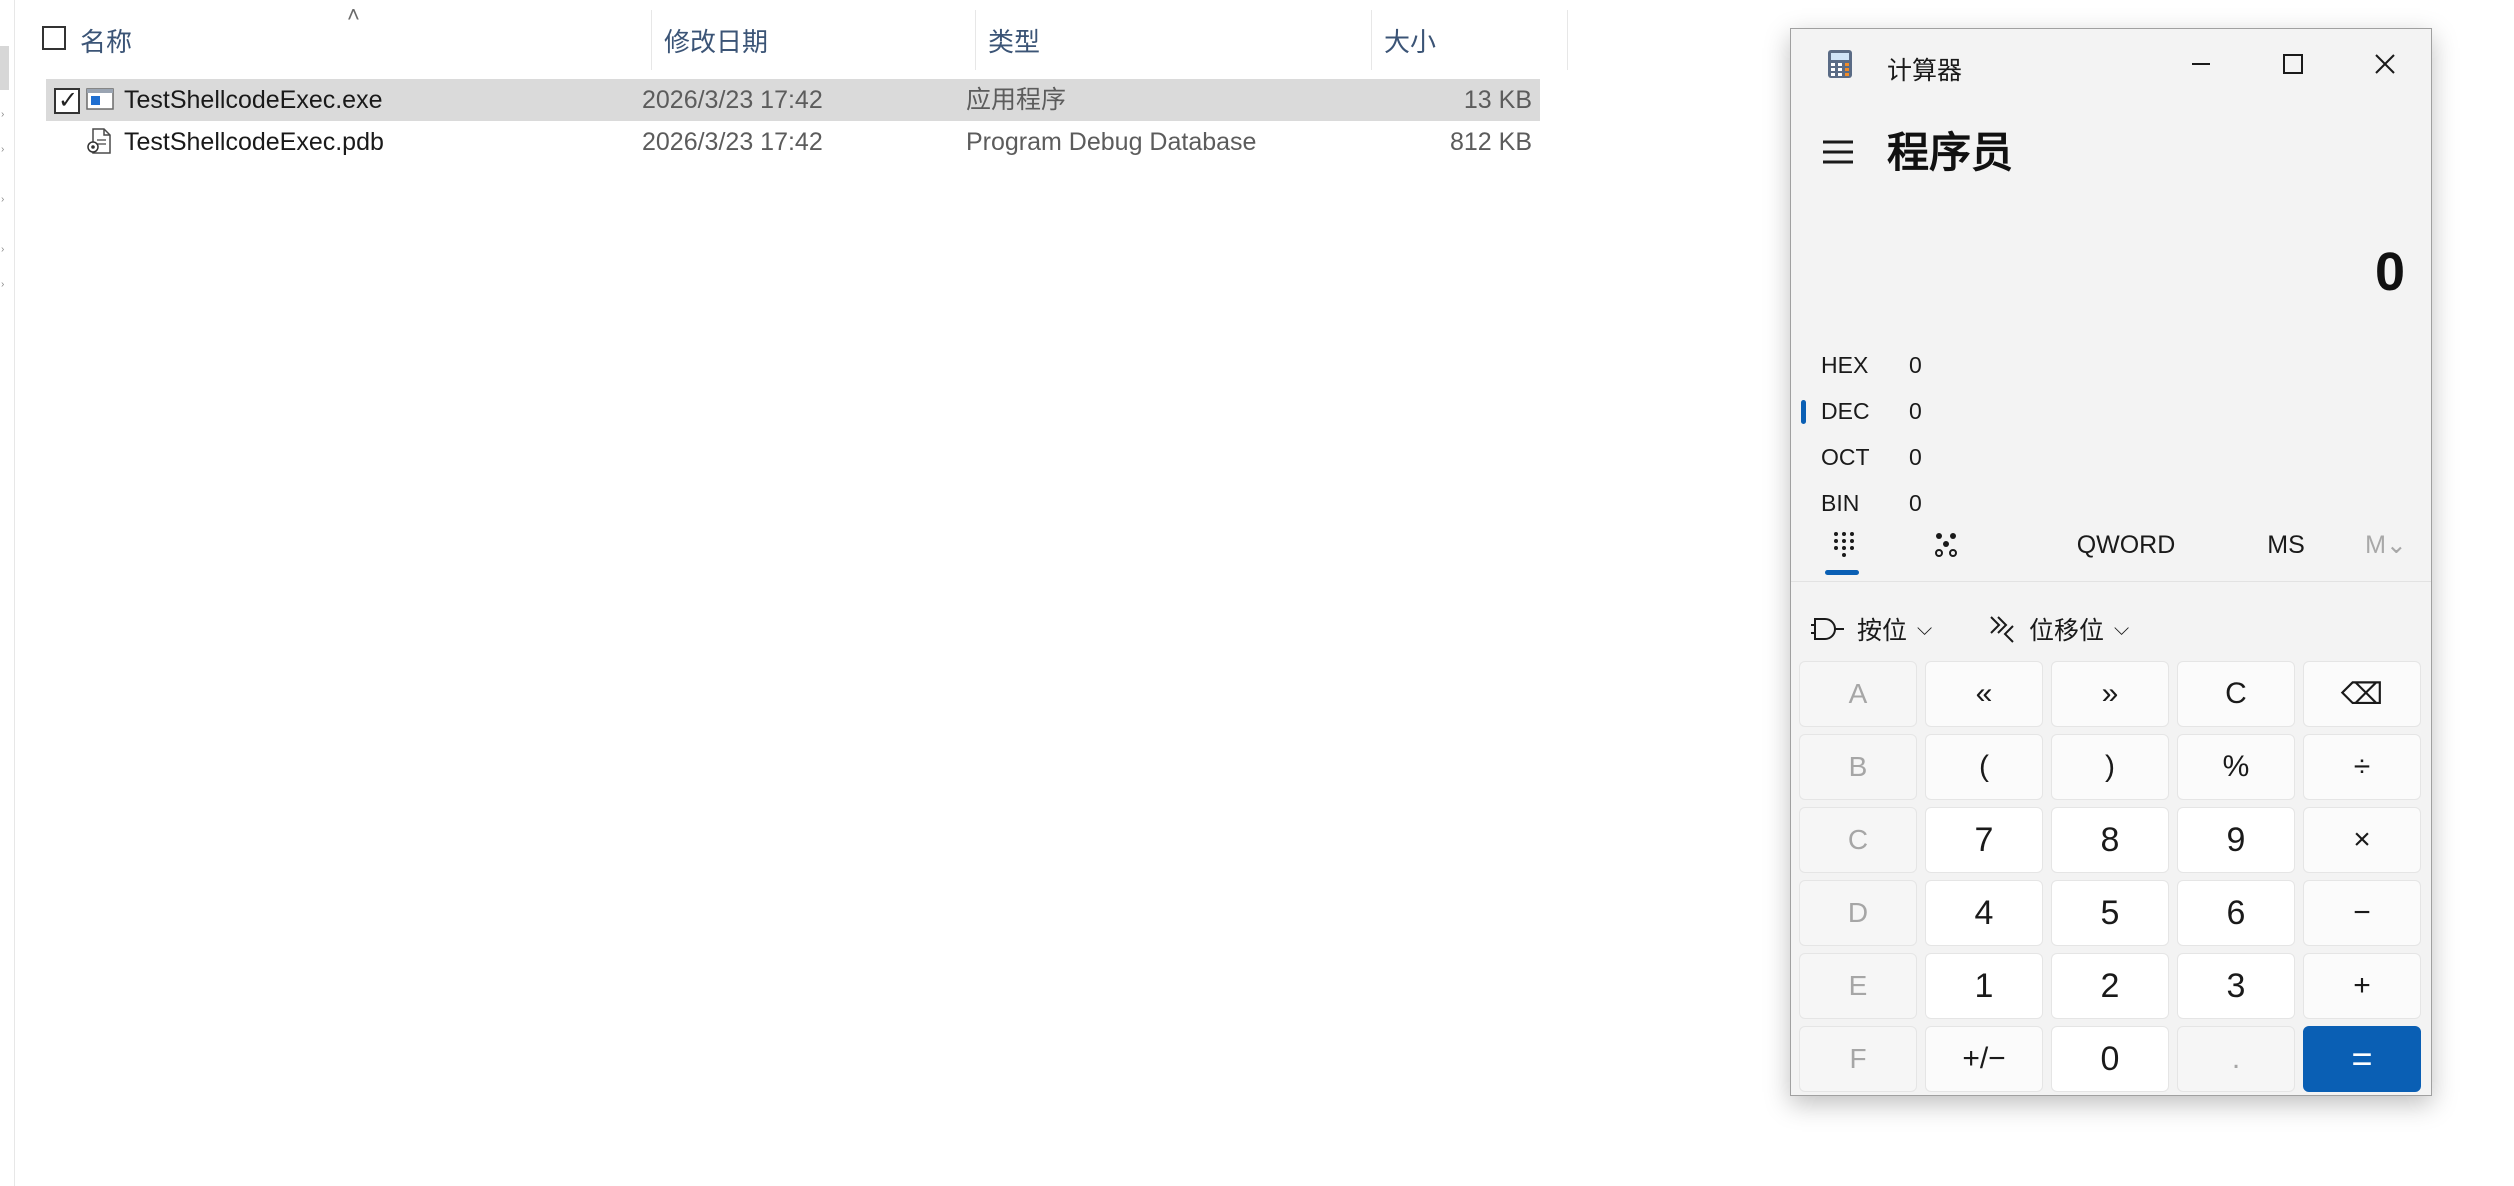 The height and width of the screenshot is (1186, 2514). What do you see at coordinates (2002, 629) in the screenshot?
I see `bit-shift-icon` at bounding box center [2002, 629].